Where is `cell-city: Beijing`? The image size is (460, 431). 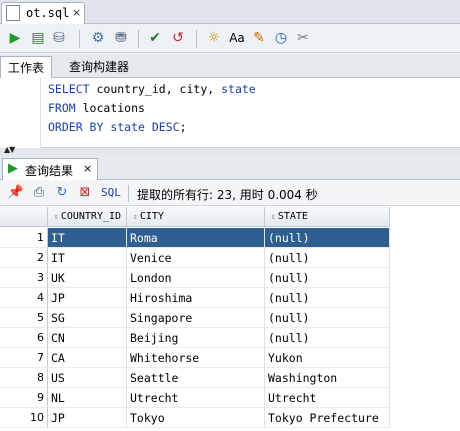
cell-city: Beijing is located at coordinates (196, 338).